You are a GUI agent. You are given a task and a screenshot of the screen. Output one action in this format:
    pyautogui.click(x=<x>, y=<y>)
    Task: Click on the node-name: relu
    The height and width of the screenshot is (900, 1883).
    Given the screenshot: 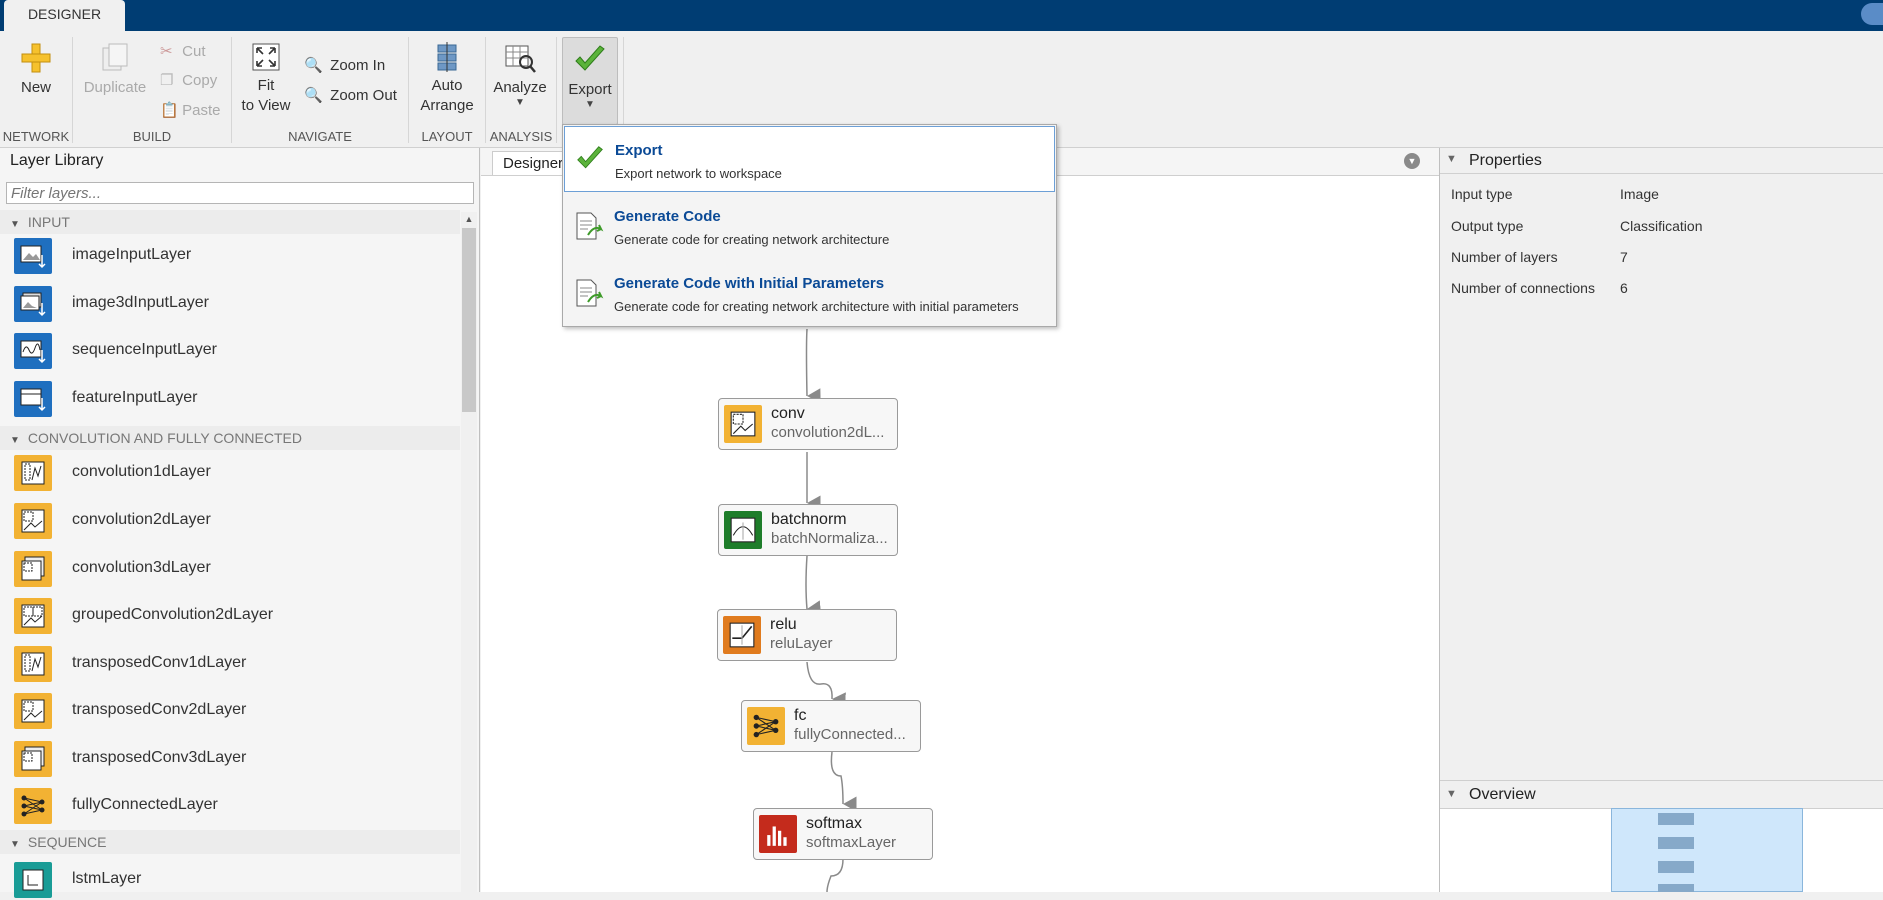 What is the action you would take?
    pyautogui.click(x=783, y=624)
    